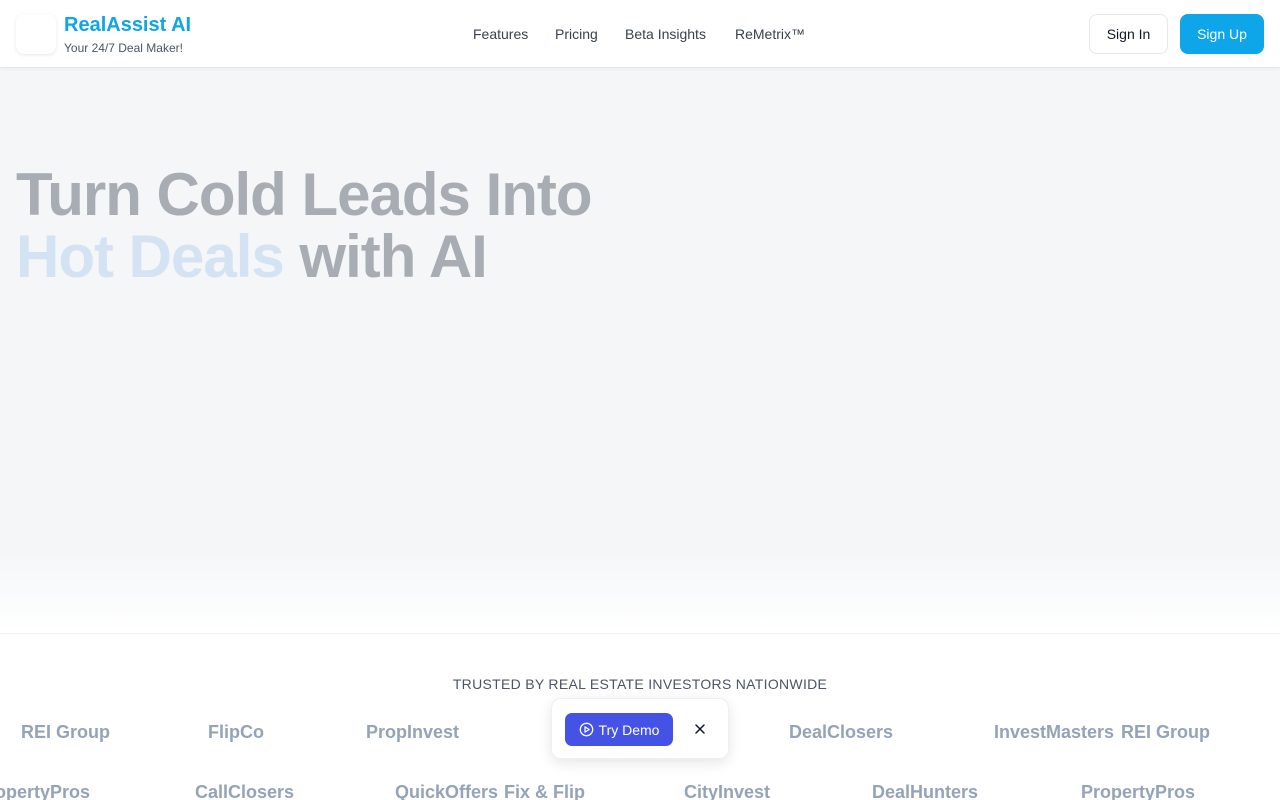 The height and width of the screenshot is (800, 1280). What do you see at coordinates (500, 34) in the screenshot?
I see `nav-link-features: Features` at bounding box center [500, 34].